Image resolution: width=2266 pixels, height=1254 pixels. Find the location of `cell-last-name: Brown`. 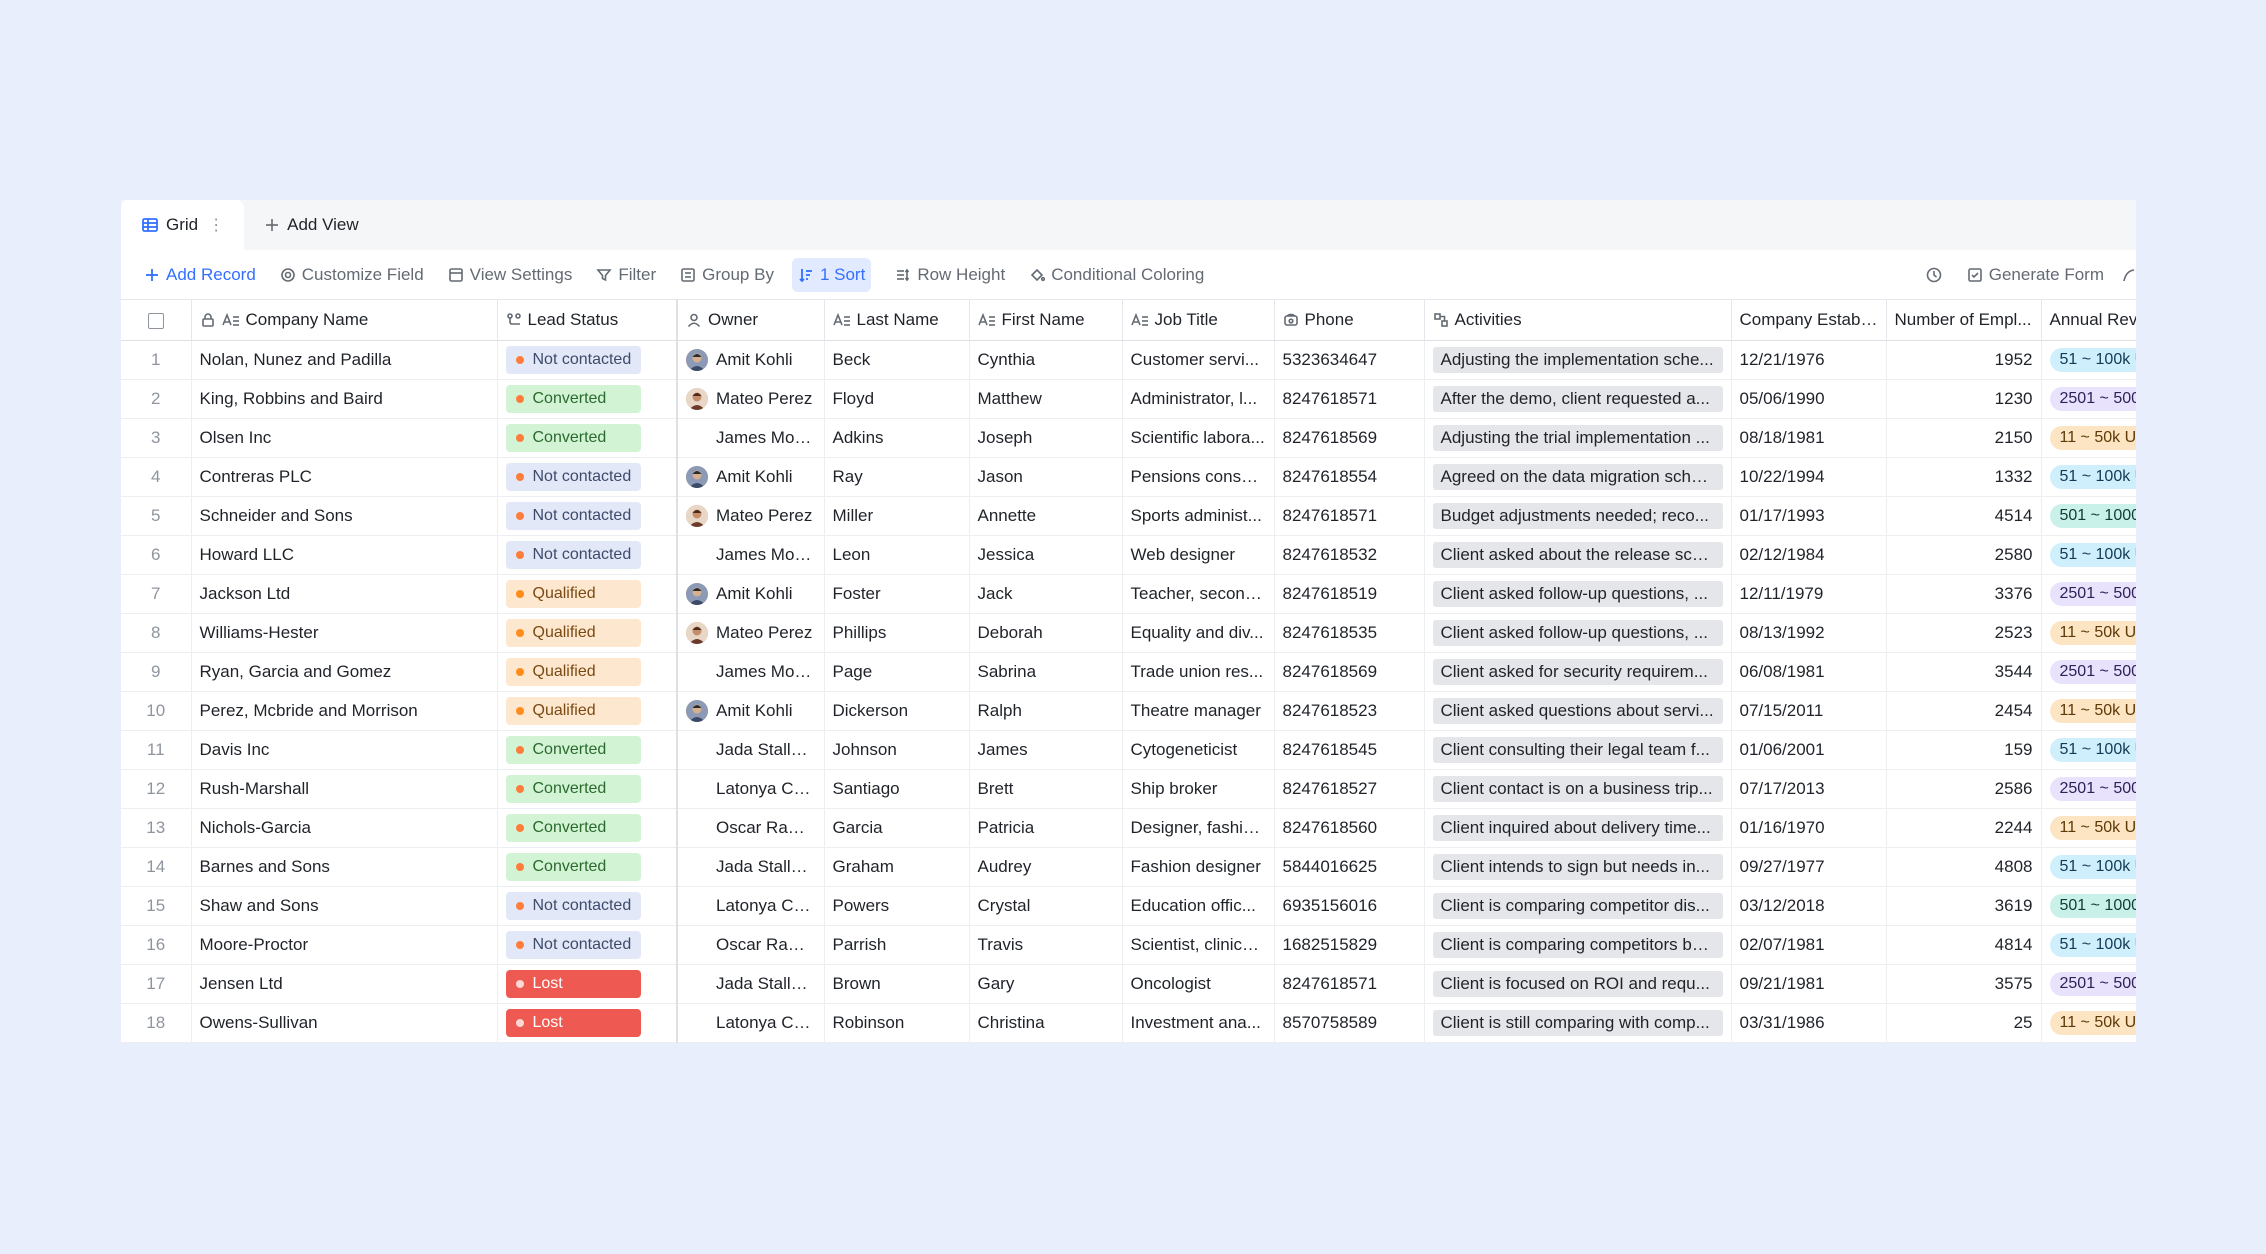

cell-last-name: Brown is located at coordinates (897, 984).